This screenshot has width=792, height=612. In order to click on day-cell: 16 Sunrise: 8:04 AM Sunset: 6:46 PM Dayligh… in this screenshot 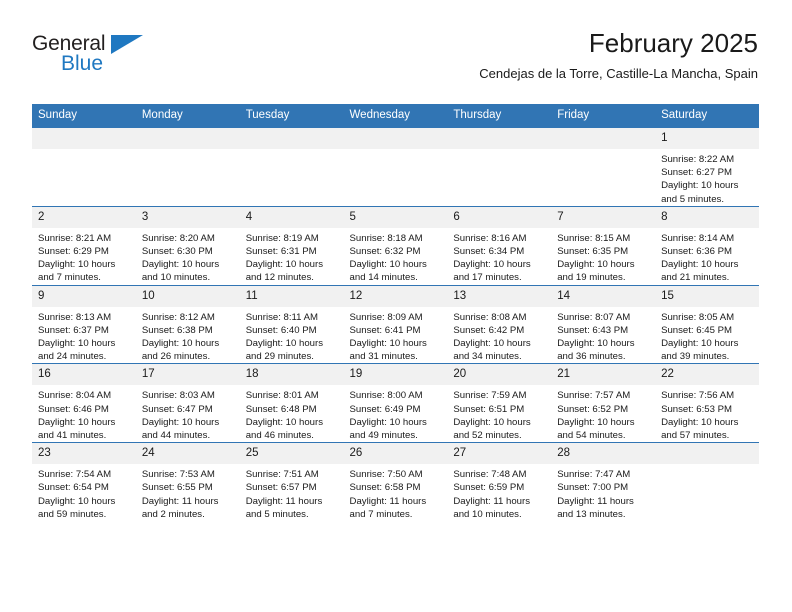, I will do `click(84, 403)`.